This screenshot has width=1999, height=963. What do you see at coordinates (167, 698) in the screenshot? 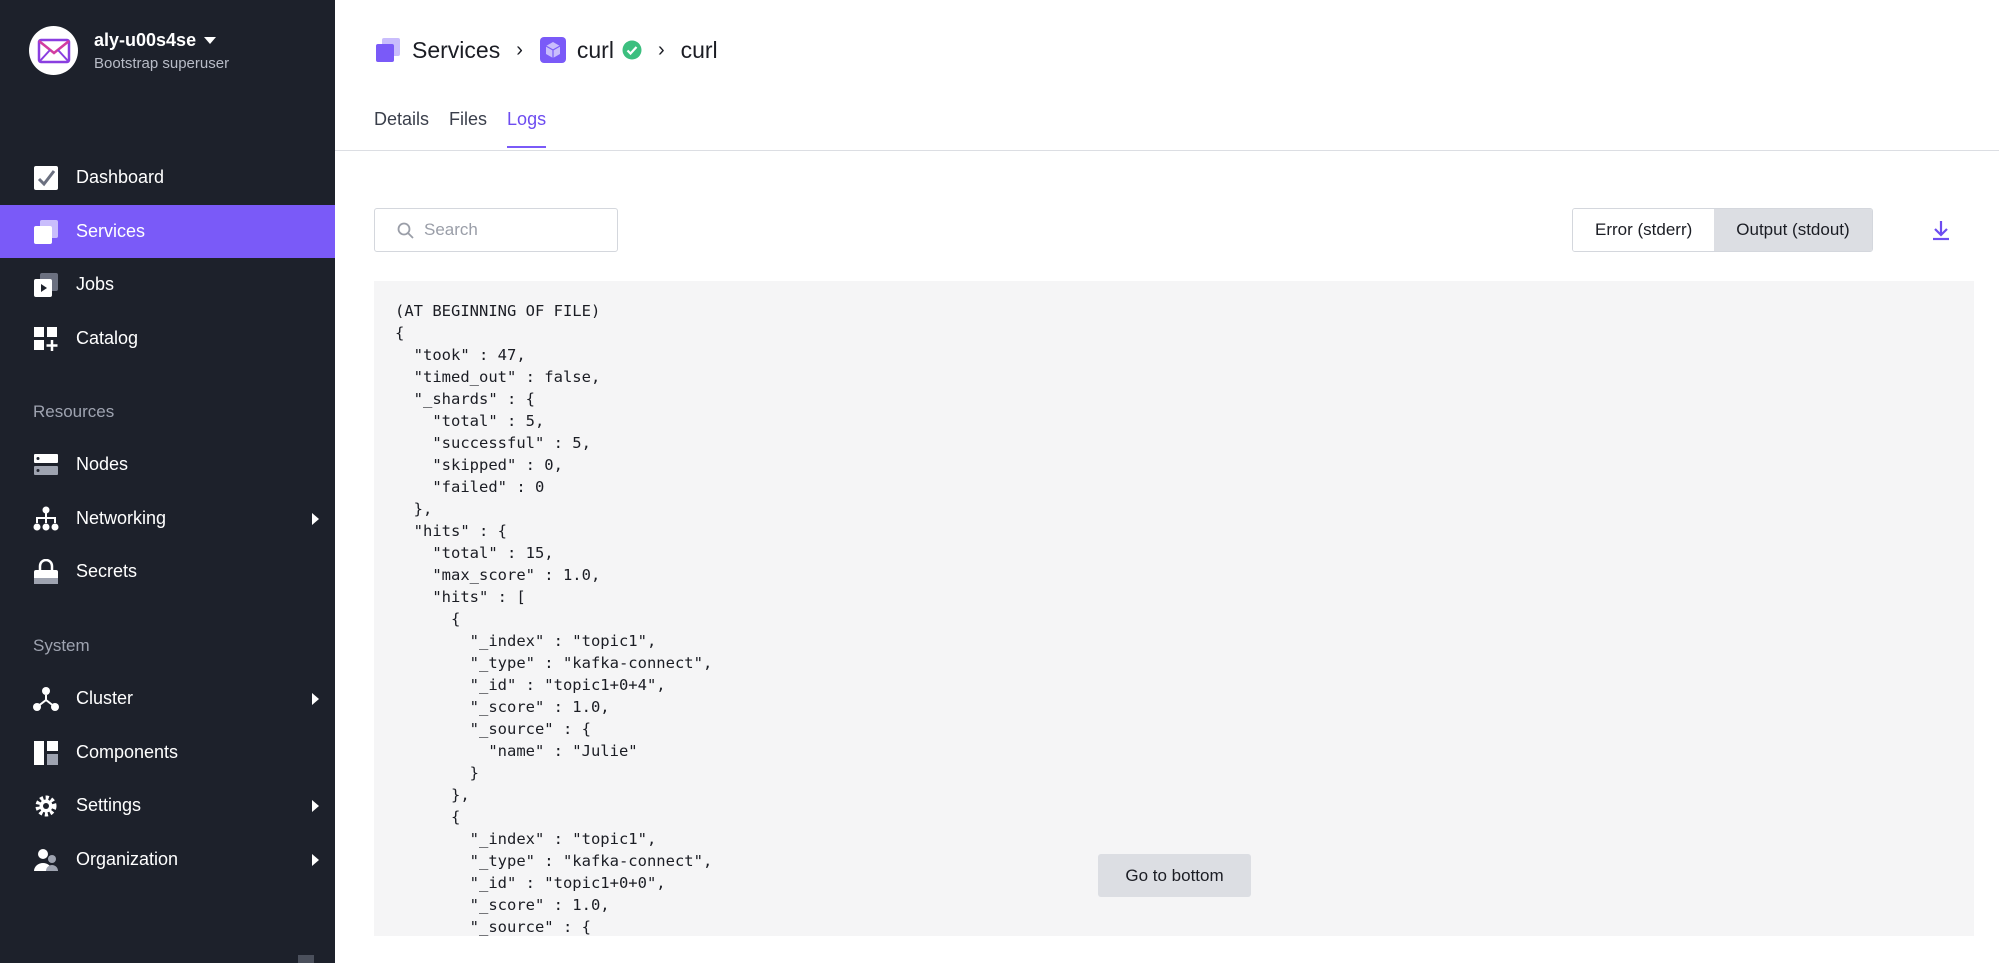
I see `sidebar-item-cluster: Cluster` at bounding box center [167, 698].